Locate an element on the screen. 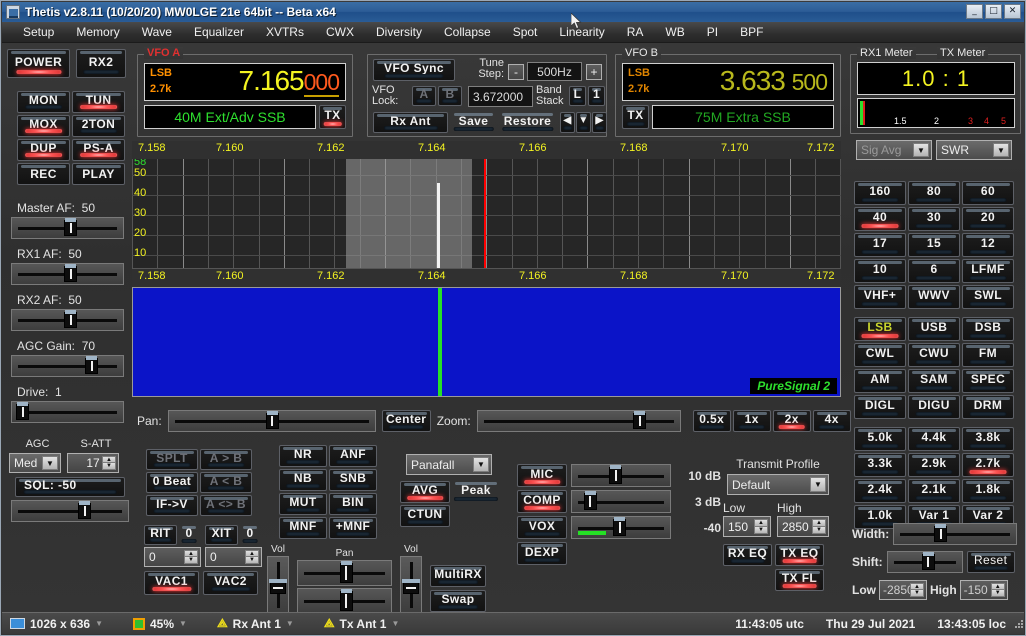 This screenshot has height=636, width=1026. menu-item-equalizer: Equalizer is located at coordinates (219, 32).